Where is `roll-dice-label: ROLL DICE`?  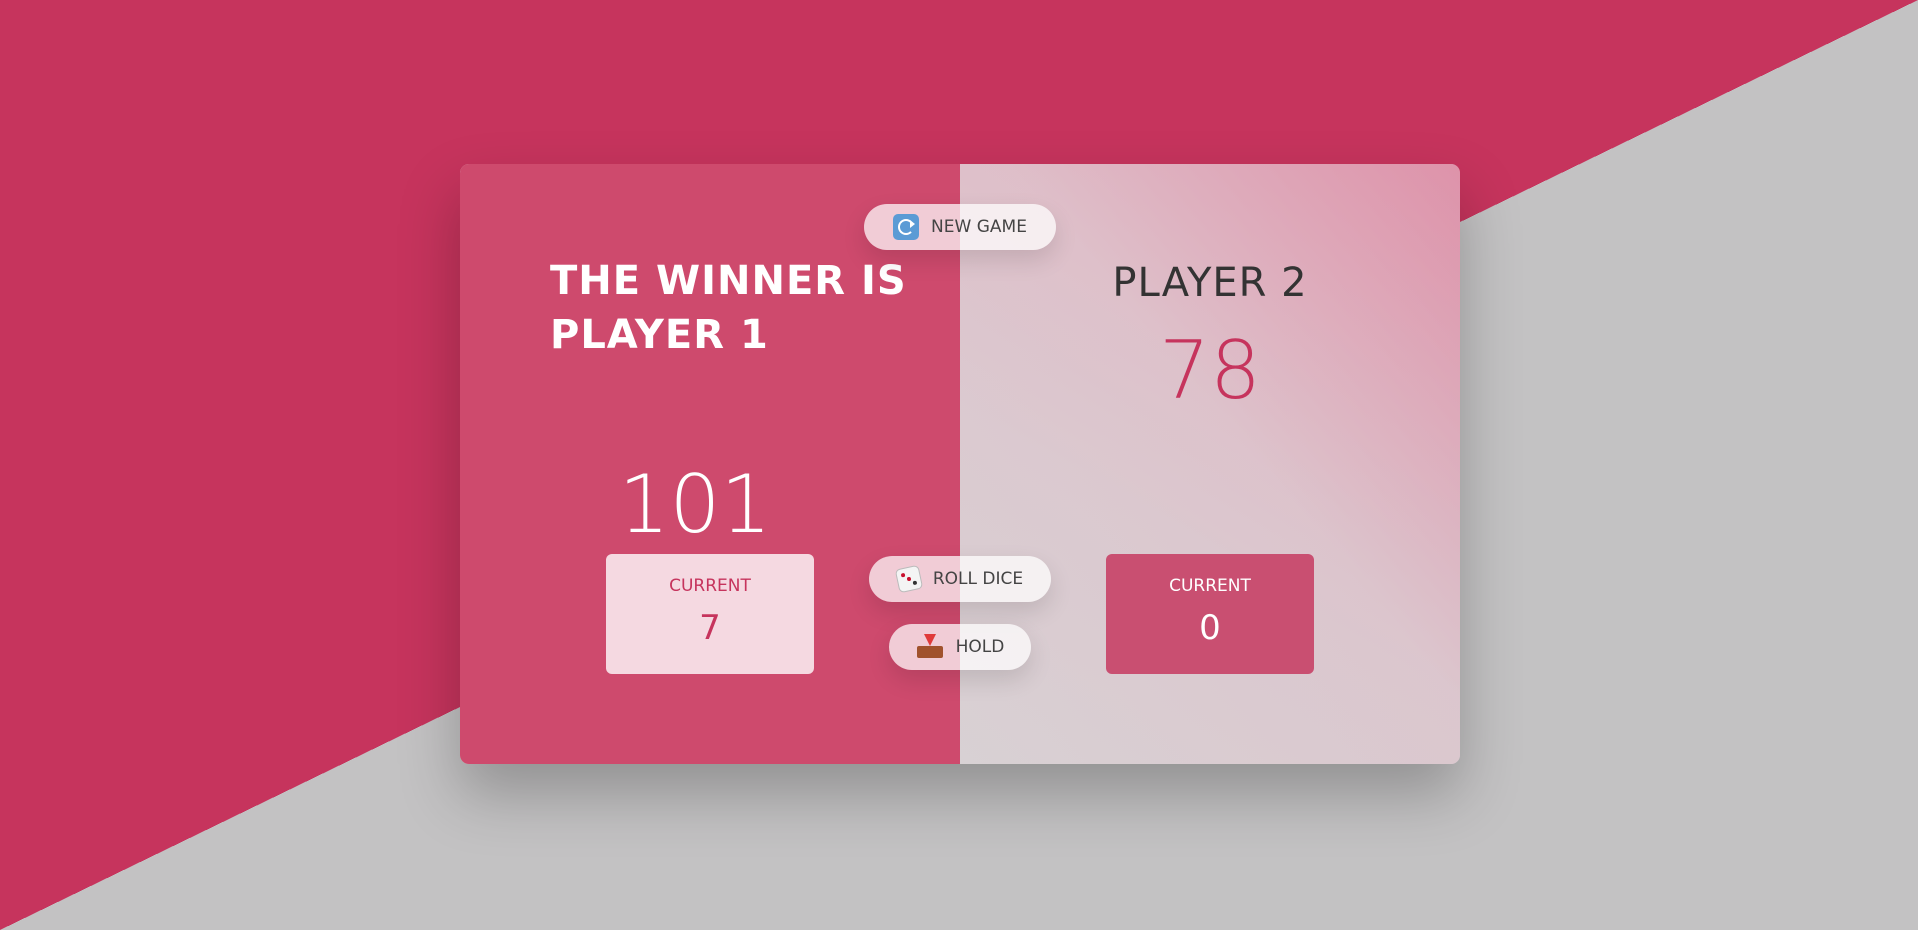
roll-dice-label: ROLL DICE is located at coordinates (978, 579).